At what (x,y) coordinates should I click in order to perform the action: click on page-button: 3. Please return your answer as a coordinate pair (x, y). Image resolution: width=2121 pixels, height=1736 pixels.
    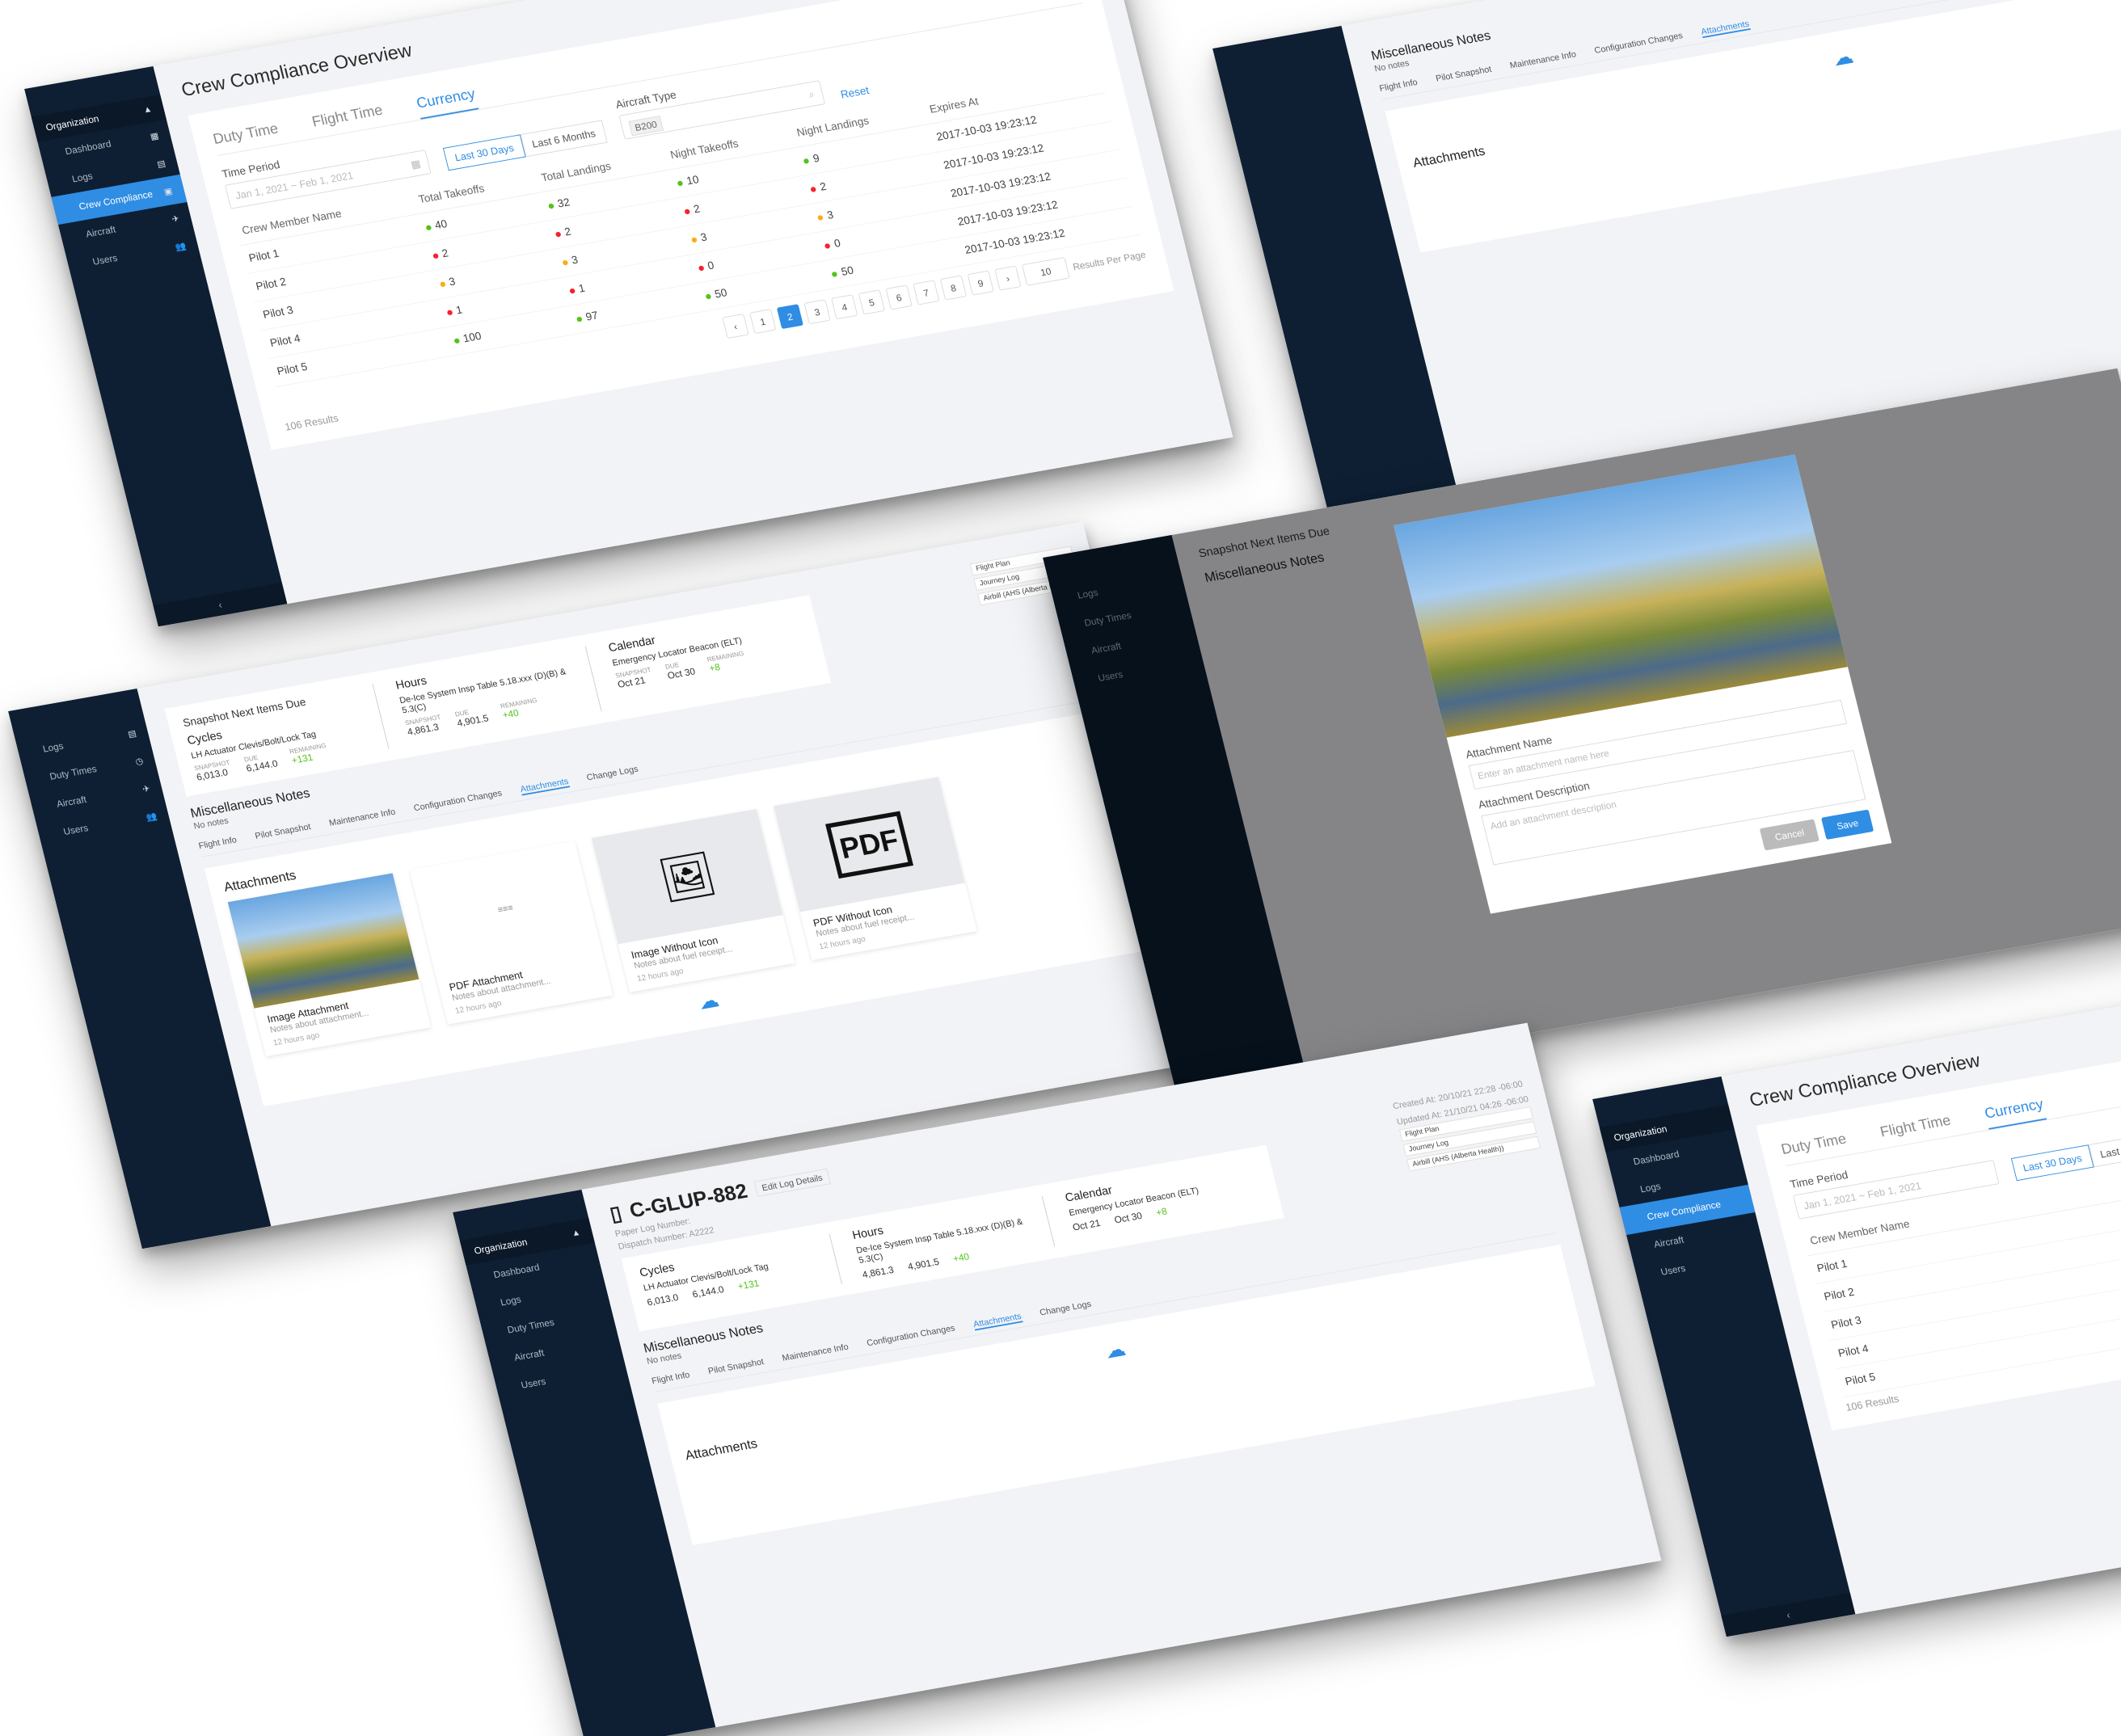
    Looking at the image, I should click on (817, 312).